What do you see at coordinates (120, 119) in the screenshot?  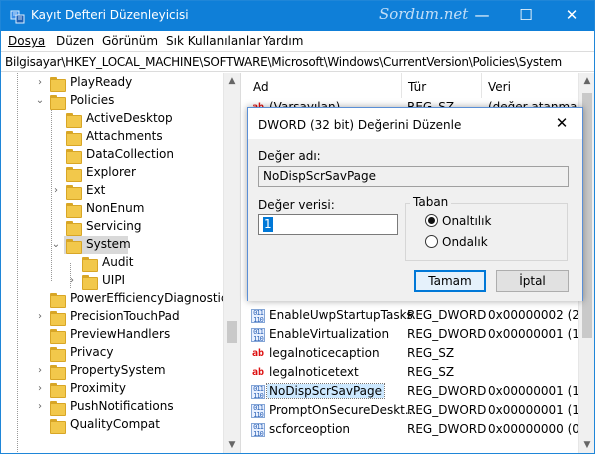 I see `tree-item-activedesktop: ActiveDesktop` at bounding box center [120, 119].